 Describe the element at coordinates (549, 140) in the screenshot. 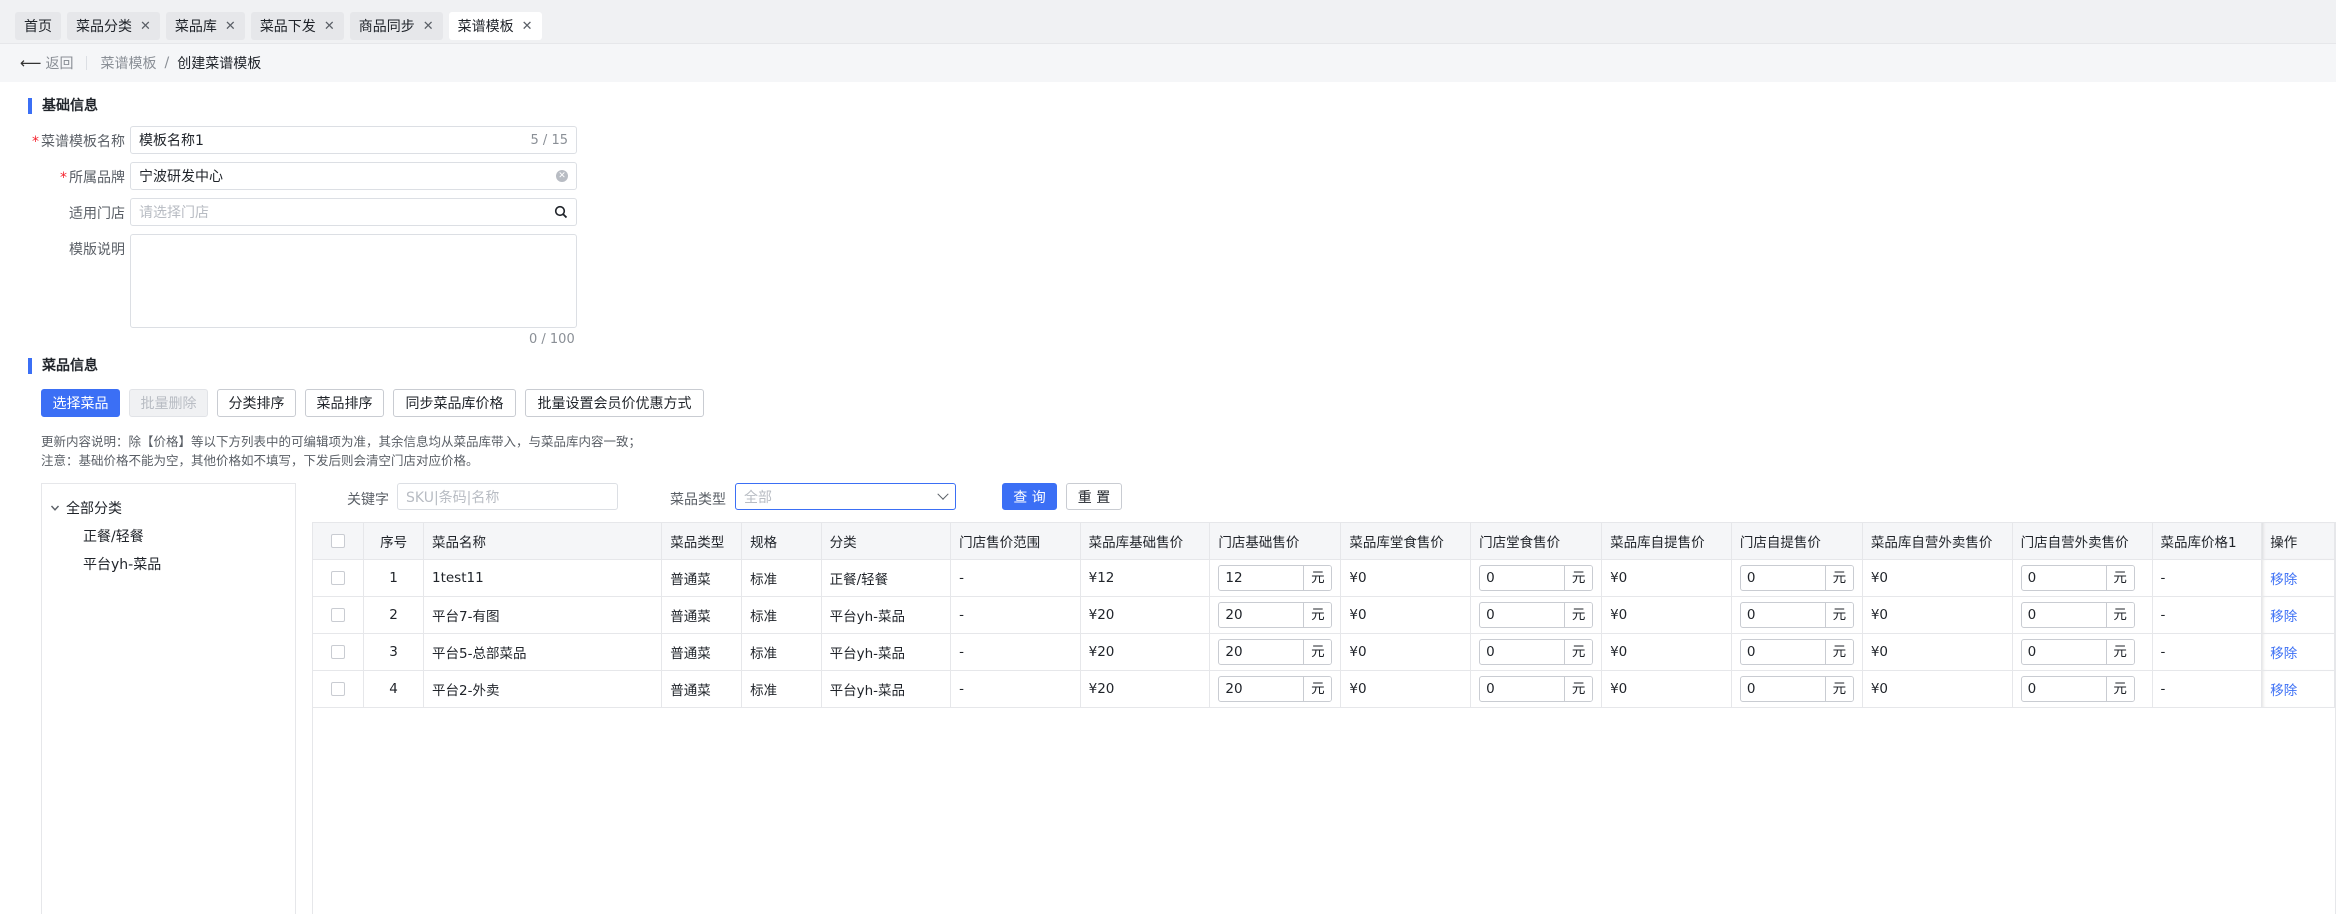

I see `template-name-count: 5 / 15` at that location.